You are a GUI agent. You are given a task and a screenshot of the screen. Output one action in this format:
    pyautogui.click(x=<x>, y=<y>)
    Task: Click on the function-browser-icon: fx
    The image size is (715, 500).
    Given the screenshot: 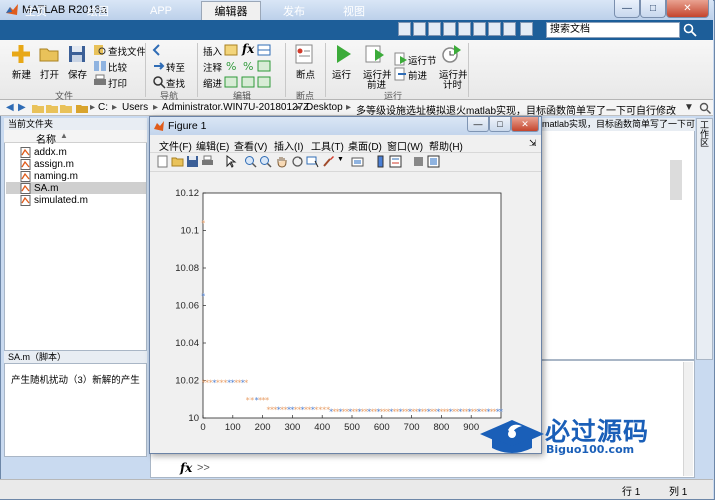 What is the action you would take?
    pyautogui.click(x=186, y=468)
    